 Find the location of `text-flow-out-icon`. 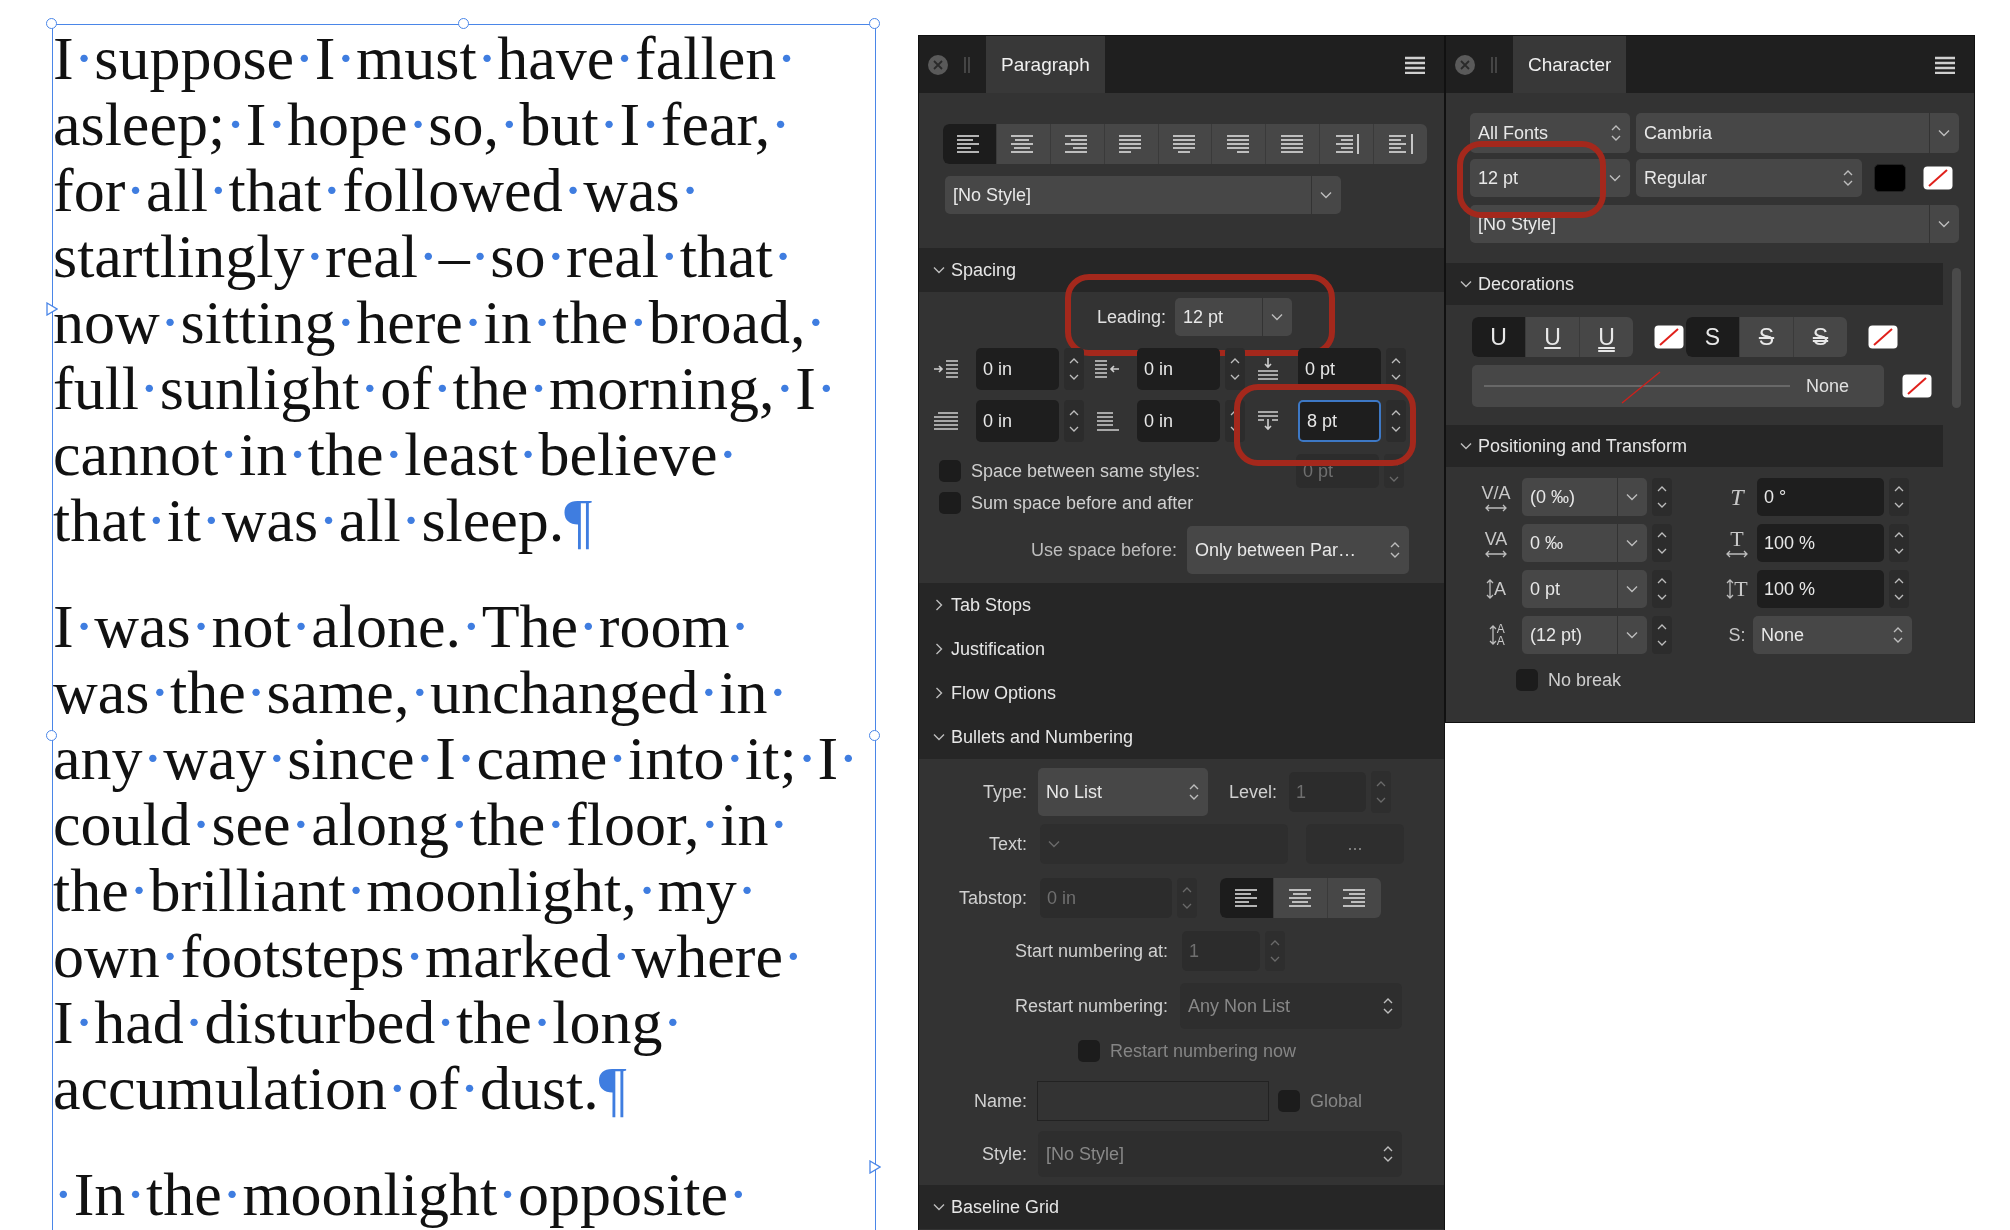

text-flow-out-icon is located at coordinates (875, 1167).